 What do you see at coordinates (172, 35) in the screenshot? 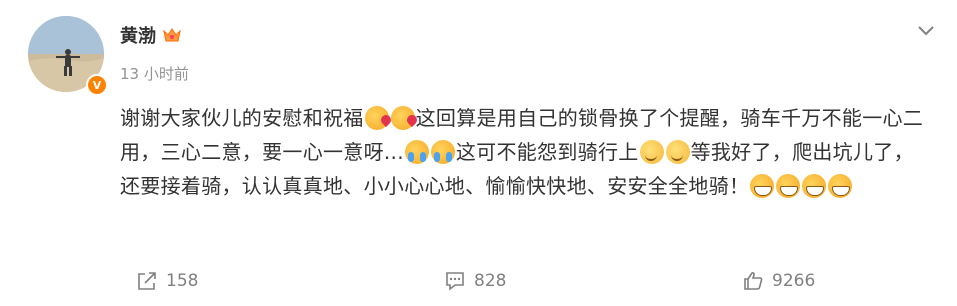
I see `crown-icon` at bounding box center [172, 35].